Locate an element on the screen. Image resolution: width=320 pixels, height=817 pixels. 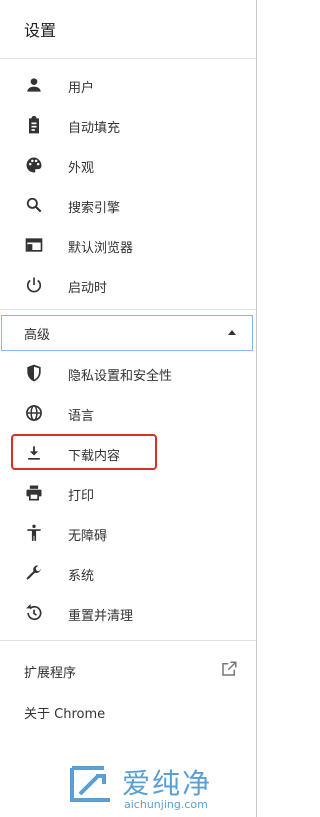
sidebar-item-label: 启动时 is located at coordinates (88, 288).